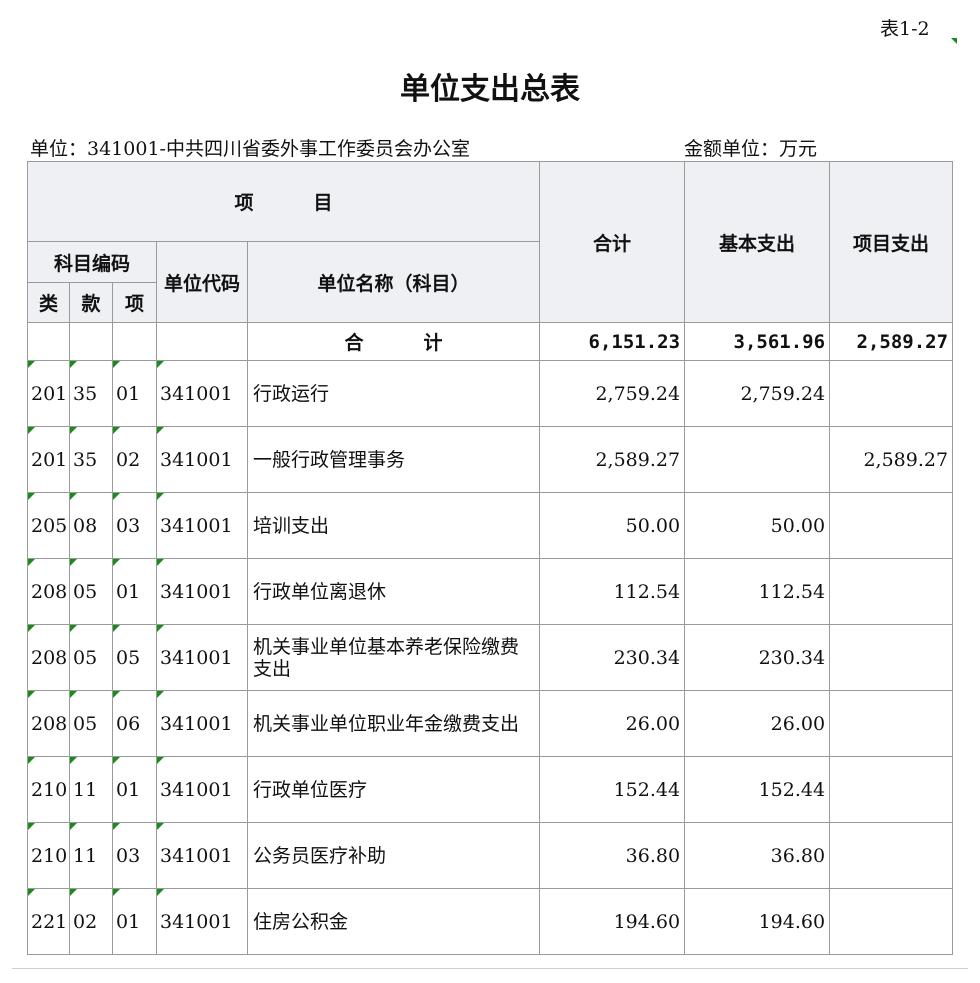  Describe the element at coordinates (393, 591) in the screenshot. I see `unit-name-cell: 行政单位离退休` at that location.